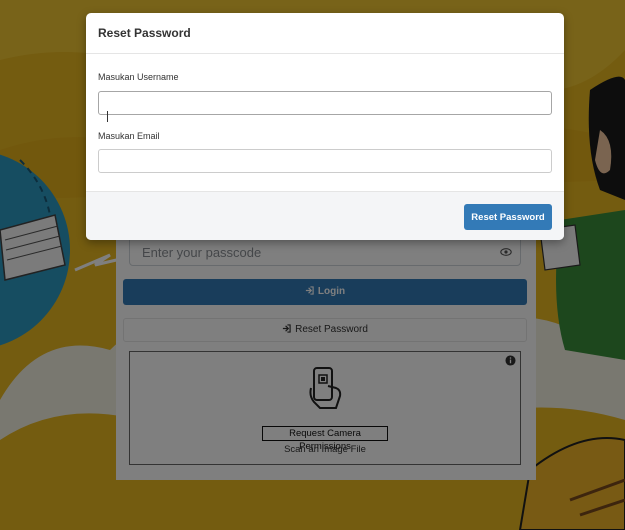 The width and height of the screenshot is (625, 530). Describe the element at coordinates (107, 116) in the screenshot. I see `text-caret` at that location.